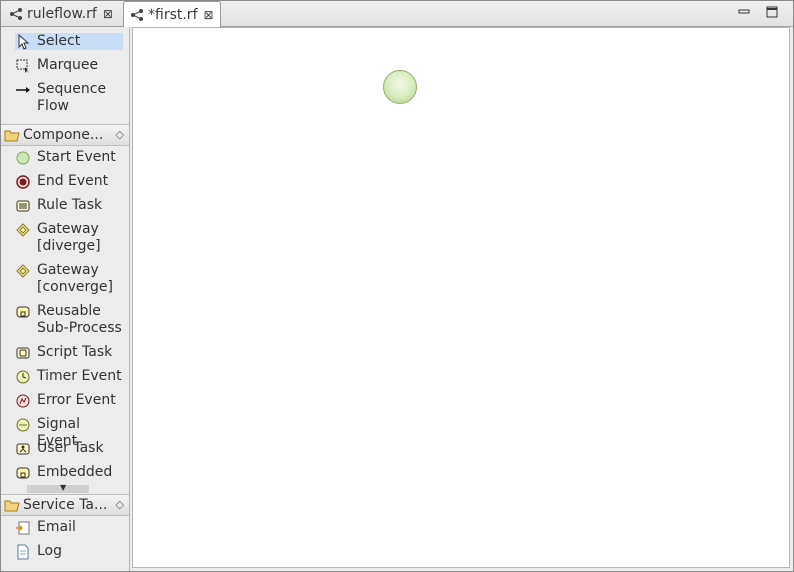 The image size is (794, 572). I want to click on palette-start-event: Start Event, so click(69, 157).